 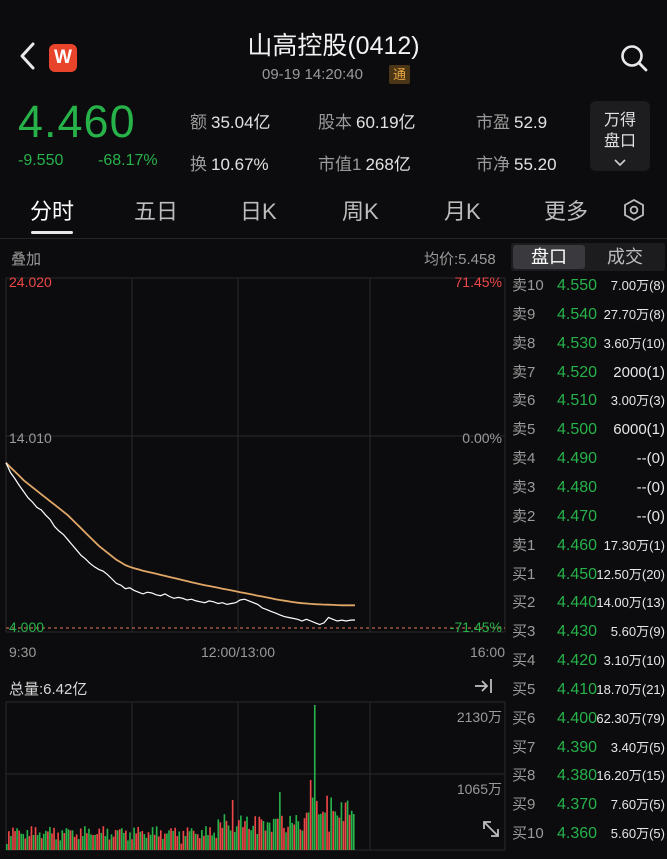 I want to click on tab-intraday: 分时, so click(x=52, y=210).